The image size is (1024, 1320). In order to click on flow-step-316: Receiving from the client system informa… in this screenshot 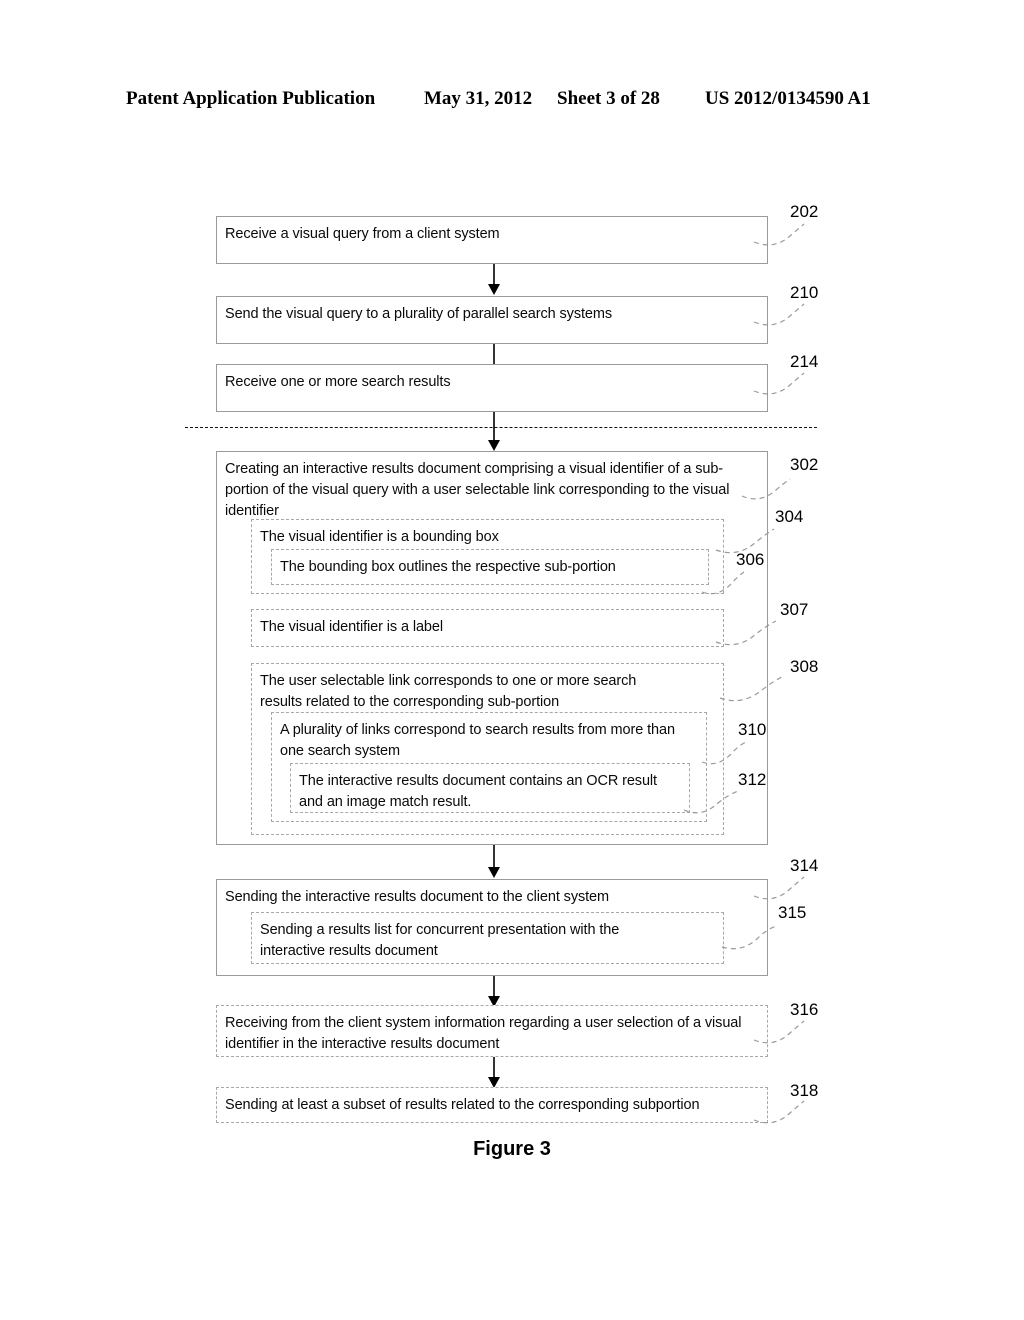, I will do `click(492, 1031)`.